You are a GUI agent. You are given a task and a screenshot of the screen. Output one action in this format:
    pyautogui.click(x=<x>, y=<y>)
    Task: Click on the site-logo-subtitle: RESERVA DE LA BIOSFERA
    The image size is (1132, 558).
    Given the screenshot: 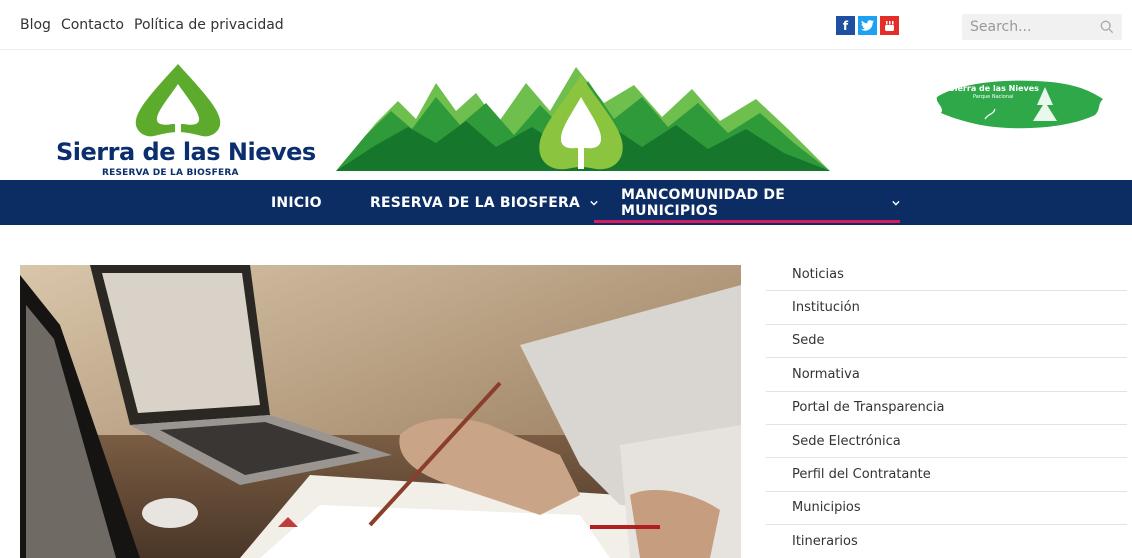 What is the action you would take?
    pyautogui.click(x=170, y=173)
    